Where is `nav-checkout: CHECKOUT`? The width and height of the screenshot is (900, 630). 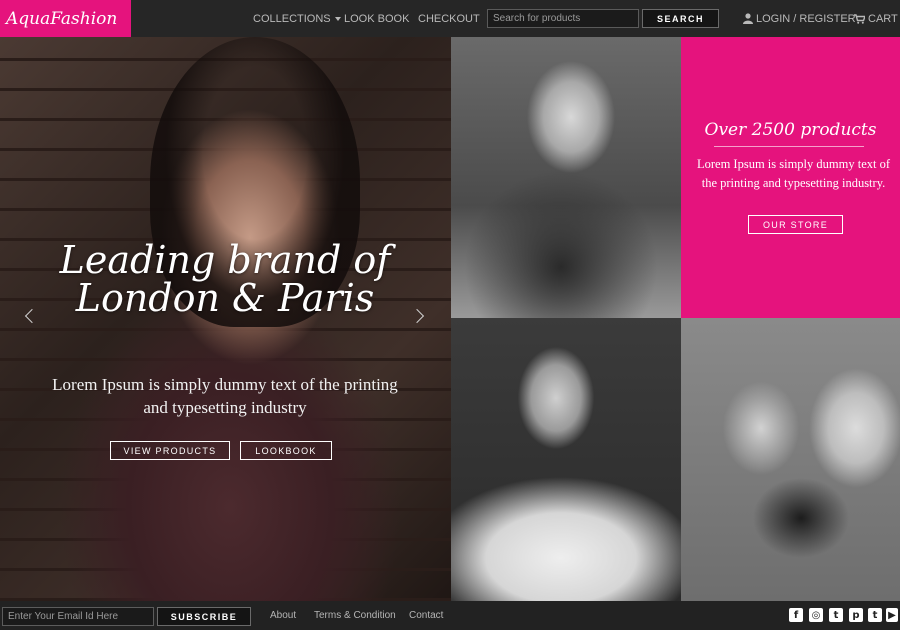
nav-checkout: CHECKOUT is located at coordinates (449, 18).